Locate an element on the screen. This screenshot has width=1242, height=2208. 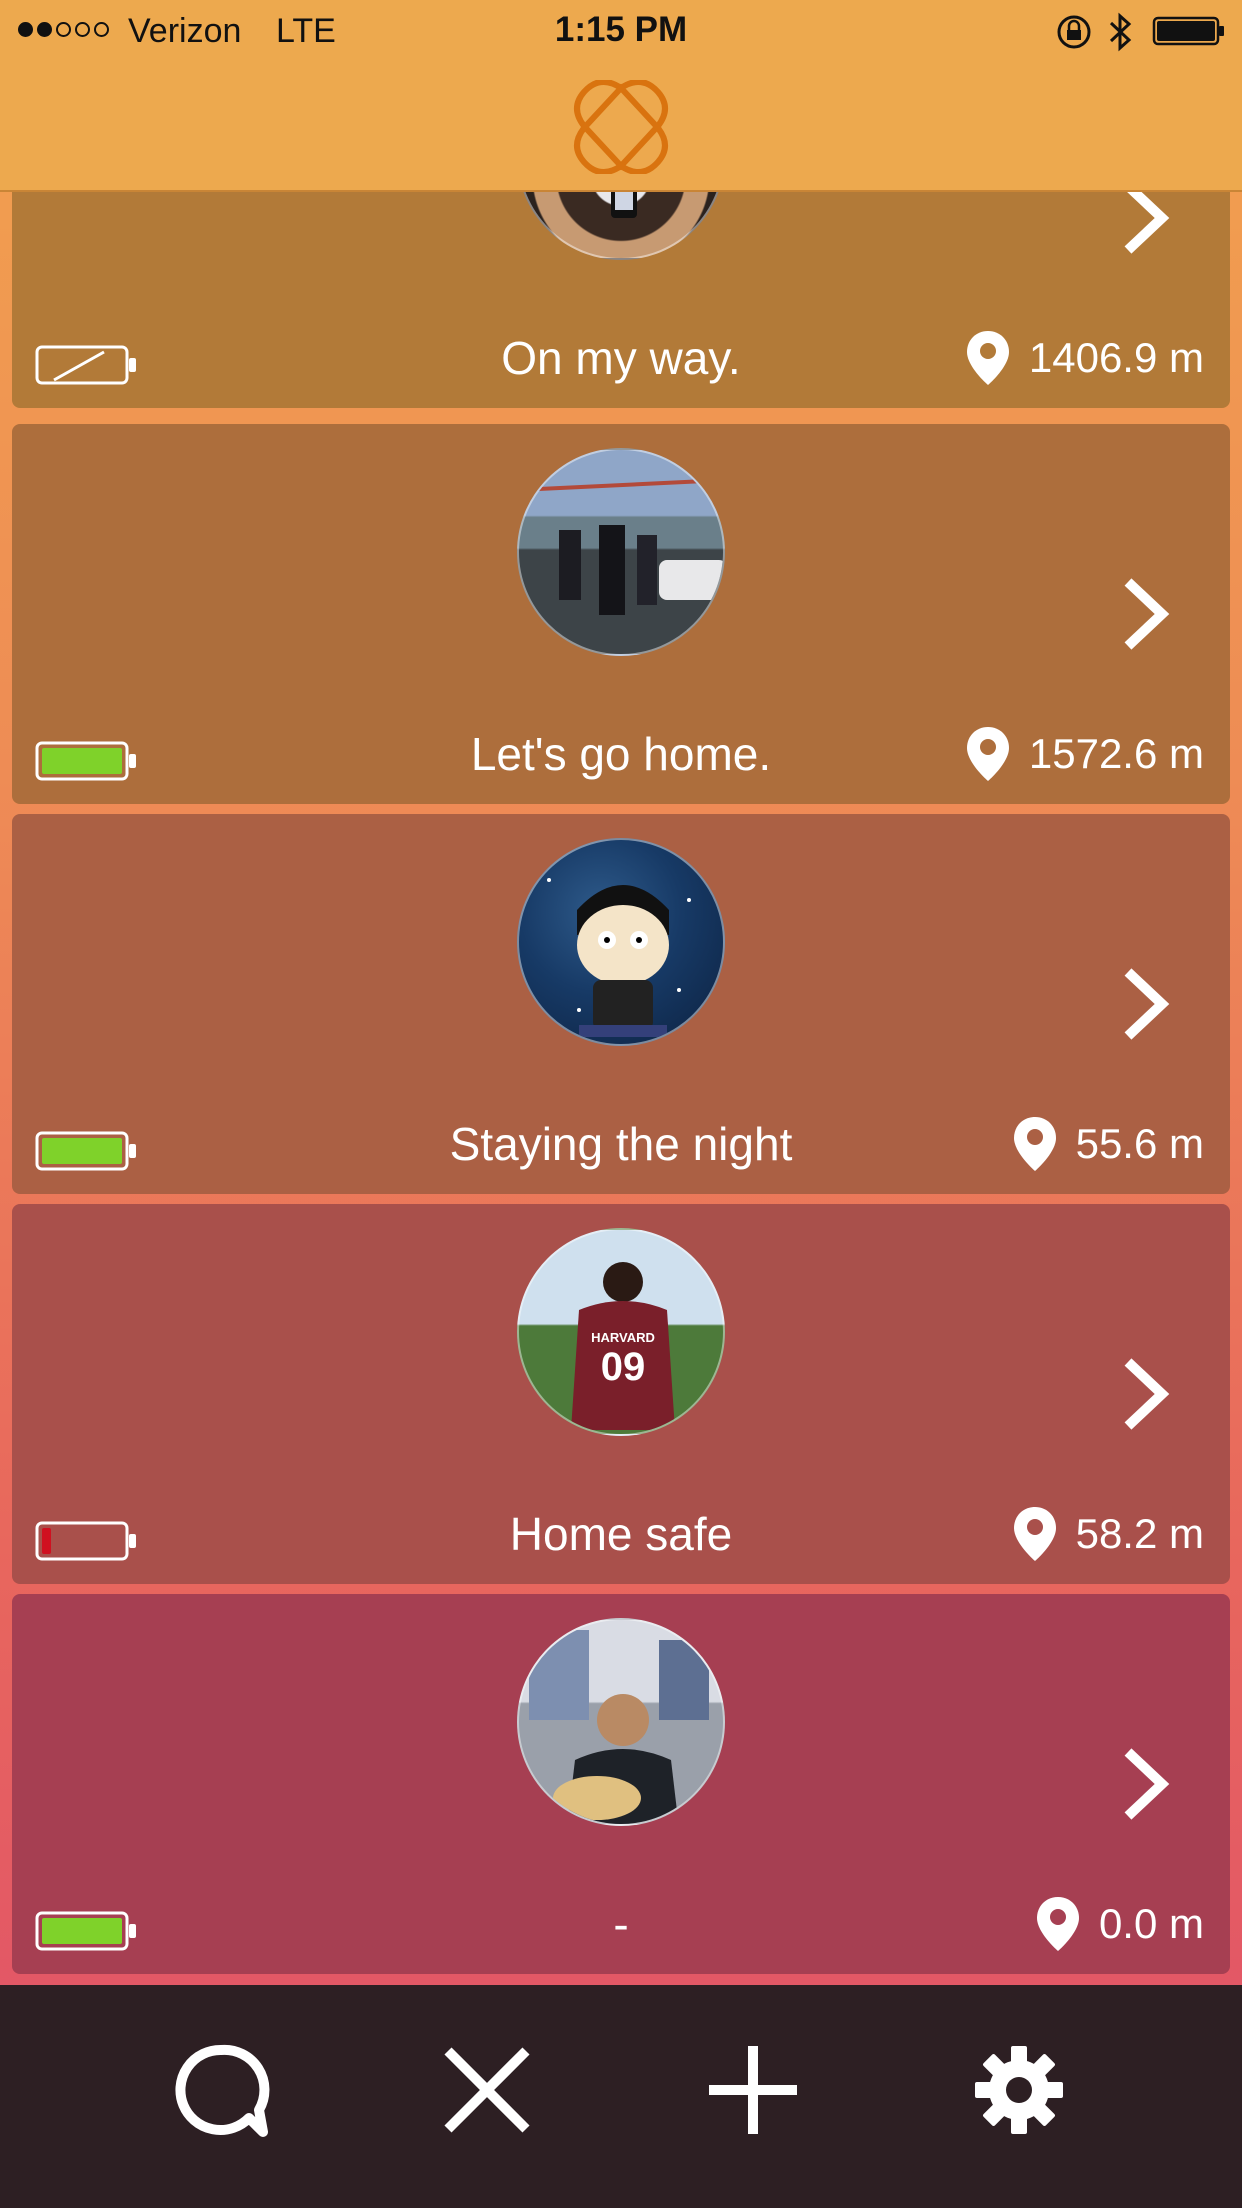
header: Verizon LTE 1:15 PM is located at coordinates (621, 96).